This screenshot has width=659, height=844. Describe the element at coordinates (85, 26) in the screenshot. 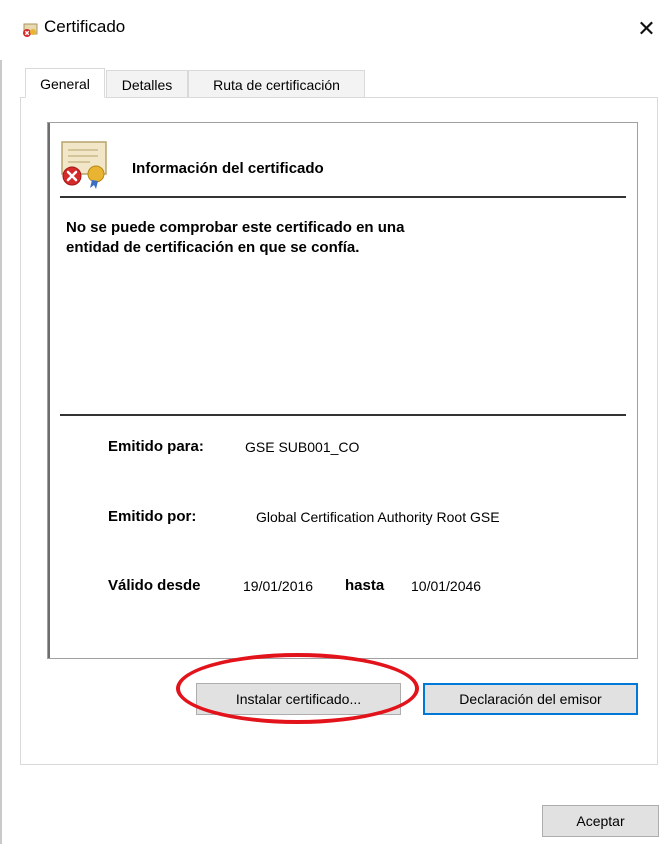

I see `window-title: Certificado` at that location.